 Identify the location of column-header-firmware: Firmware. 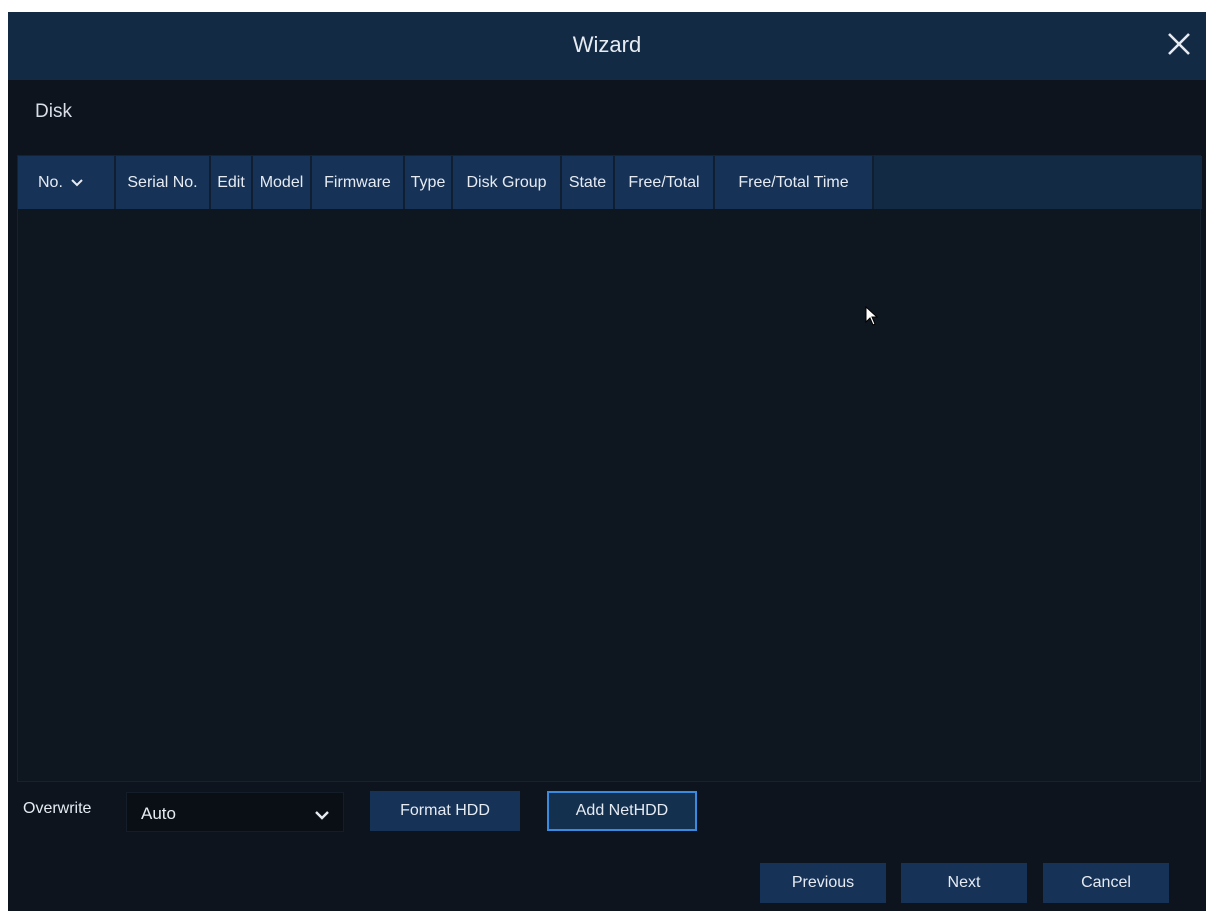
(358, 182).